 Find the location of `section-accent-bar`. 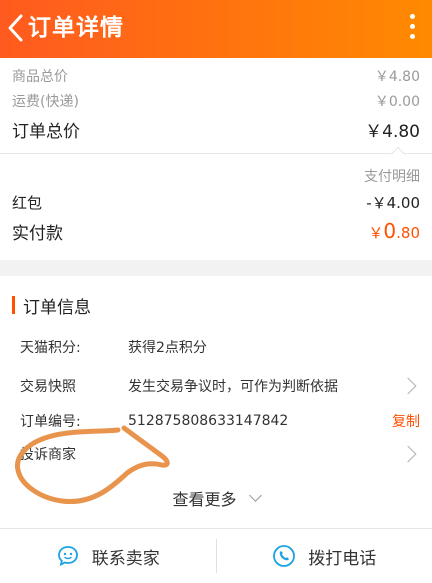

section-accent-bar is located at coordinates (13, 305).